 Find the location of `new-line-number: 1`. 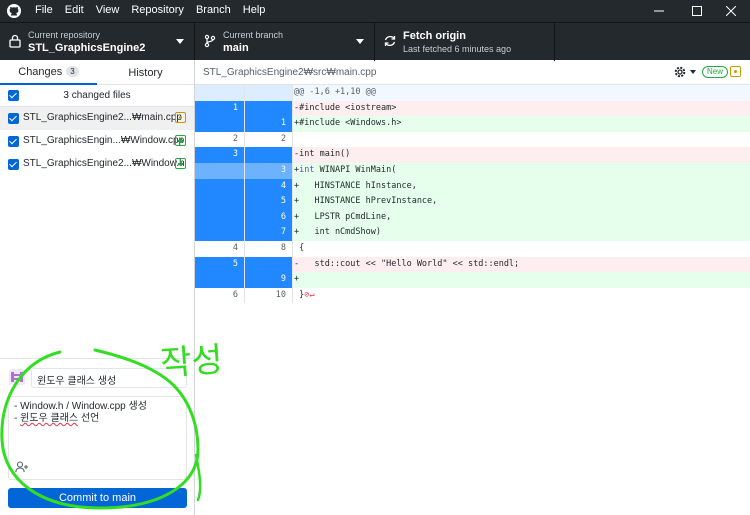

new-line-number: 1 is located at coordinates (268, 124).